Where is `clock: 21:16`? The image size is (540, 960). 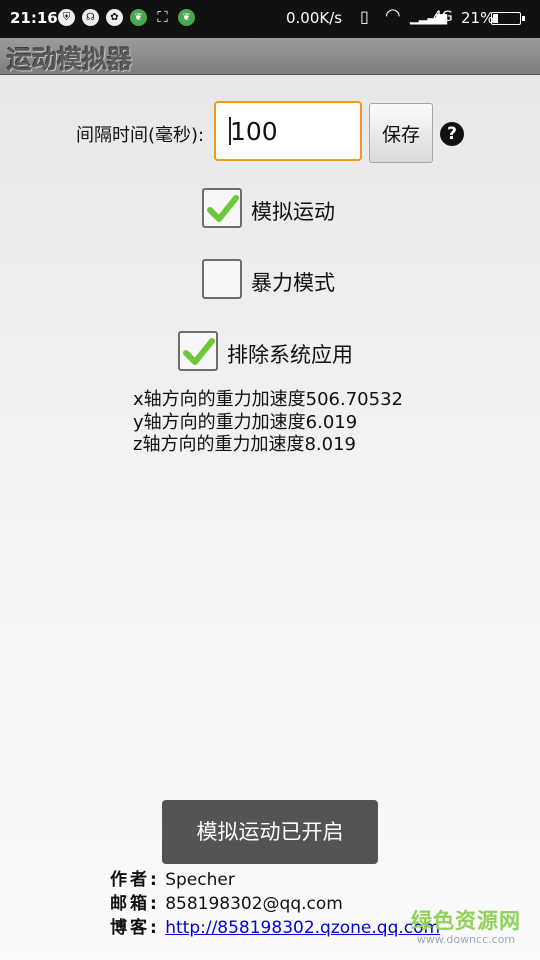
clock: 21:16 is located at coordinates (34, 18).